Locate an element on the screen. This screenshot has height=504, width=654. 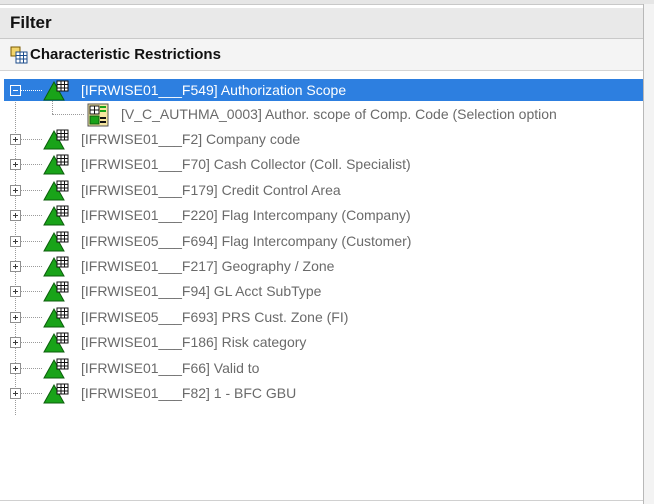
tree-node-credit-control-area: [IFRWISE01___F179] Credit Control Area is located at coordinates (321, 191).